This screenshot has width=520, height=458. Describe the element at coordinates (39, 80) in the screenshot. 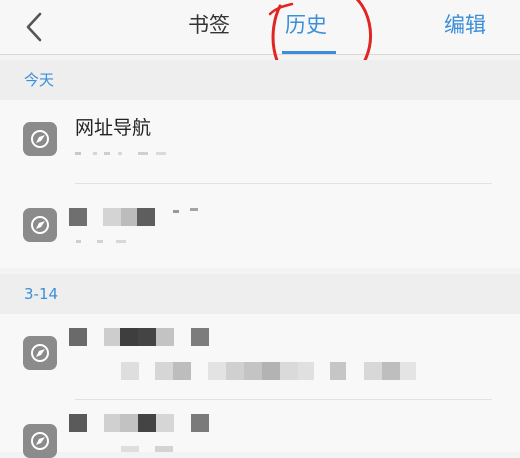

I see `section-label: 今天` at that location.